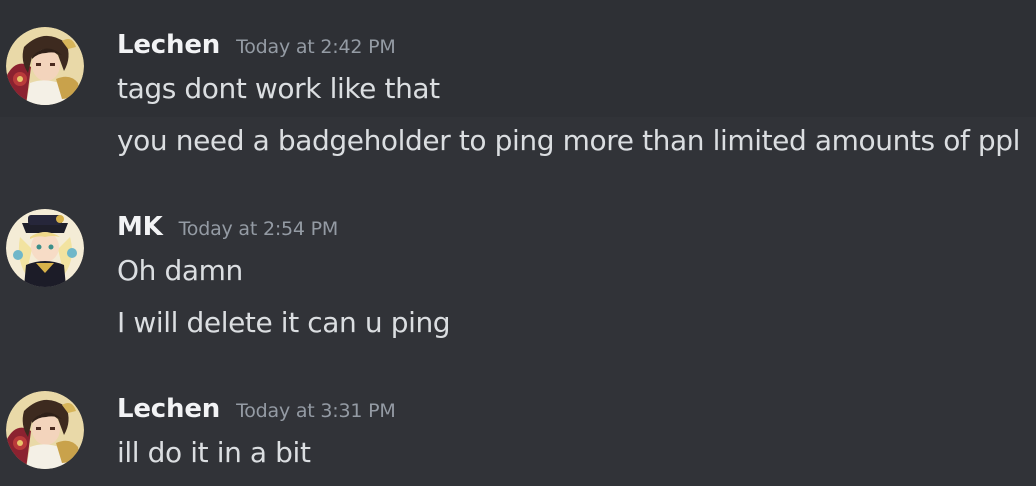 The height and width of the screenshot is (486, 1036). I want to click on message-header: Lechen Today at 3:31 PM, so click(256, 409).